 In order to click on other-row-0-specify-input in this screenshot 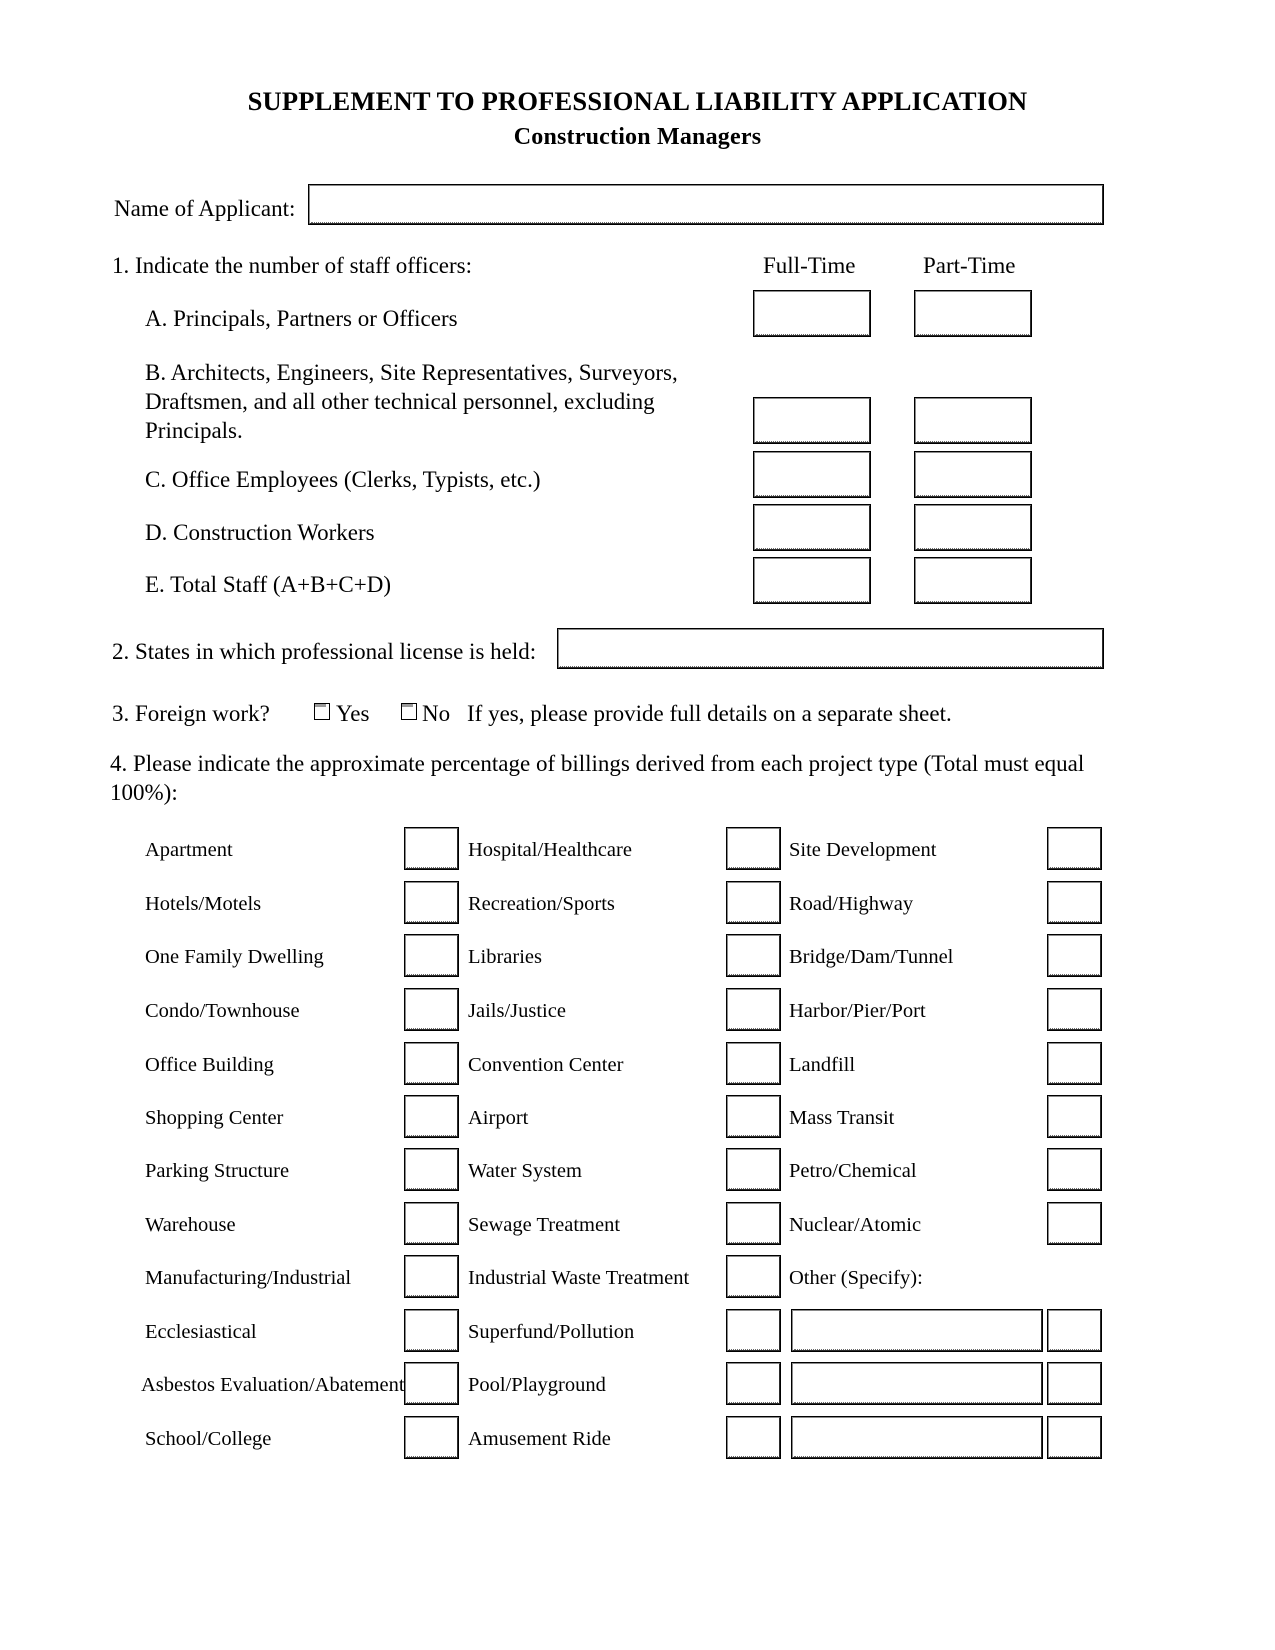, I will do `click(917, 1330)`.